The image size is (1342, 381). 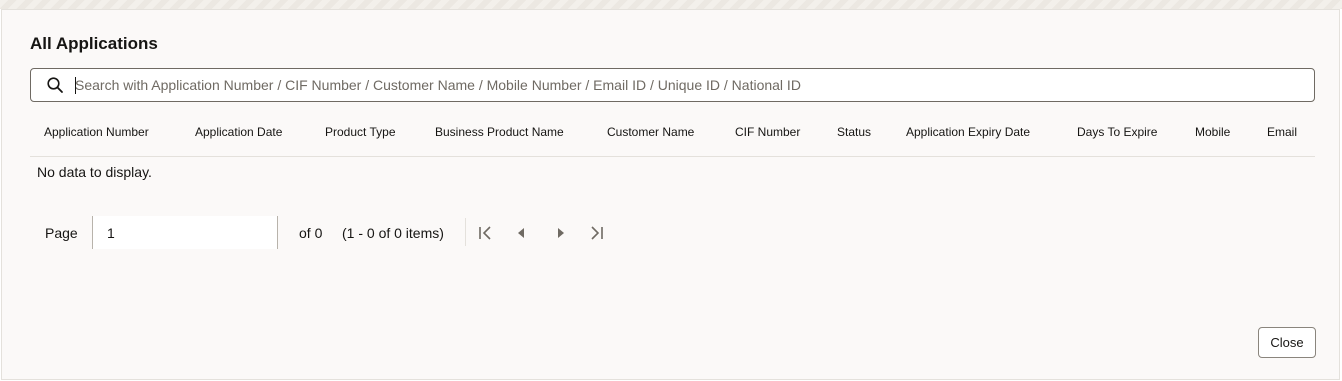 I want to click on column-header-days-to-expire: Days To Expire, so click(x=1117, y=132).